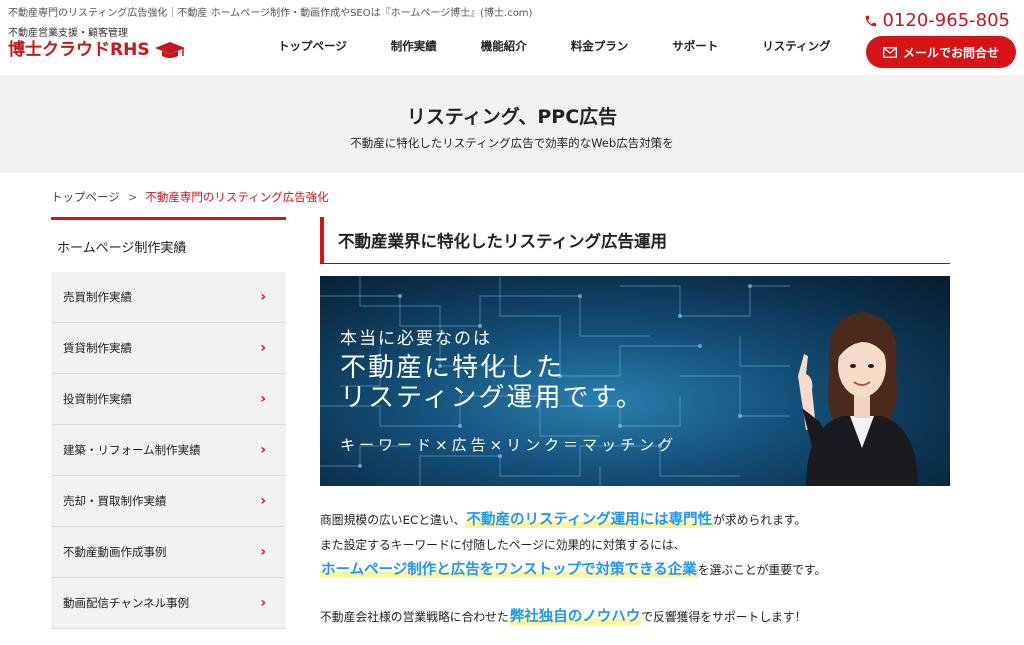 The width and height of the screenshot is (1024, 645). What do you see at coordinates (416, 339) in the screenshot?
I see `banner-line-1: 本当に必要なのは` at bounding box center [416, 339].